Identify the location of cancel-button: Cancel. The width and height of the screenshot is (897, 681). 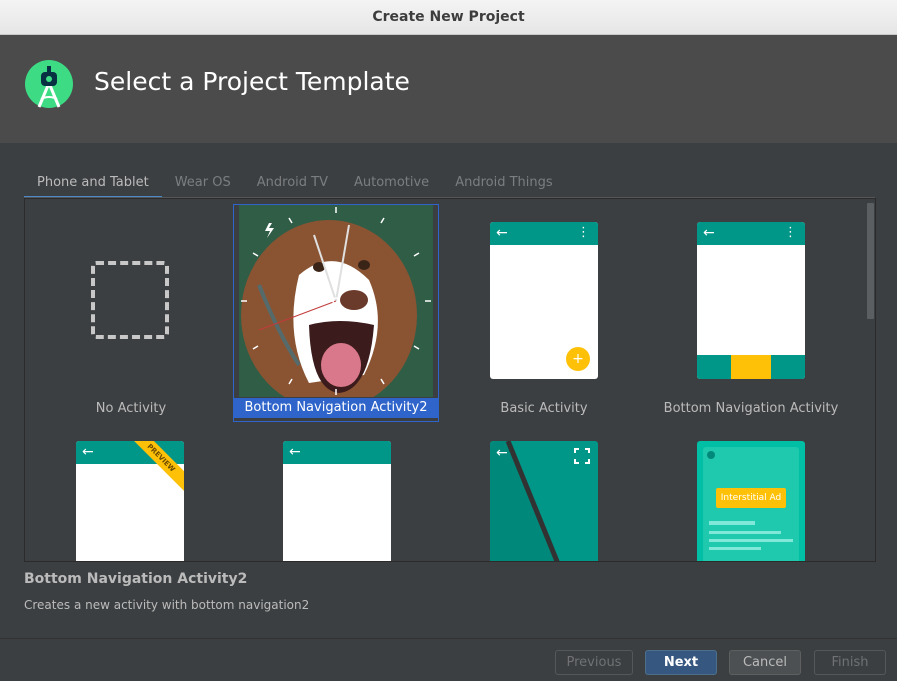
(765, 662).